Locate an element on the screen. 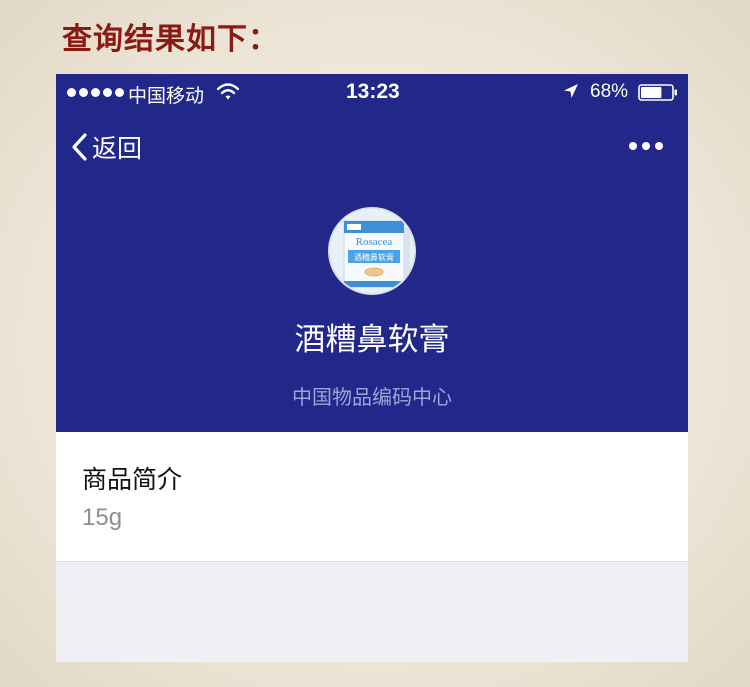  info-value: 15g is located at coordinates (102, 517).